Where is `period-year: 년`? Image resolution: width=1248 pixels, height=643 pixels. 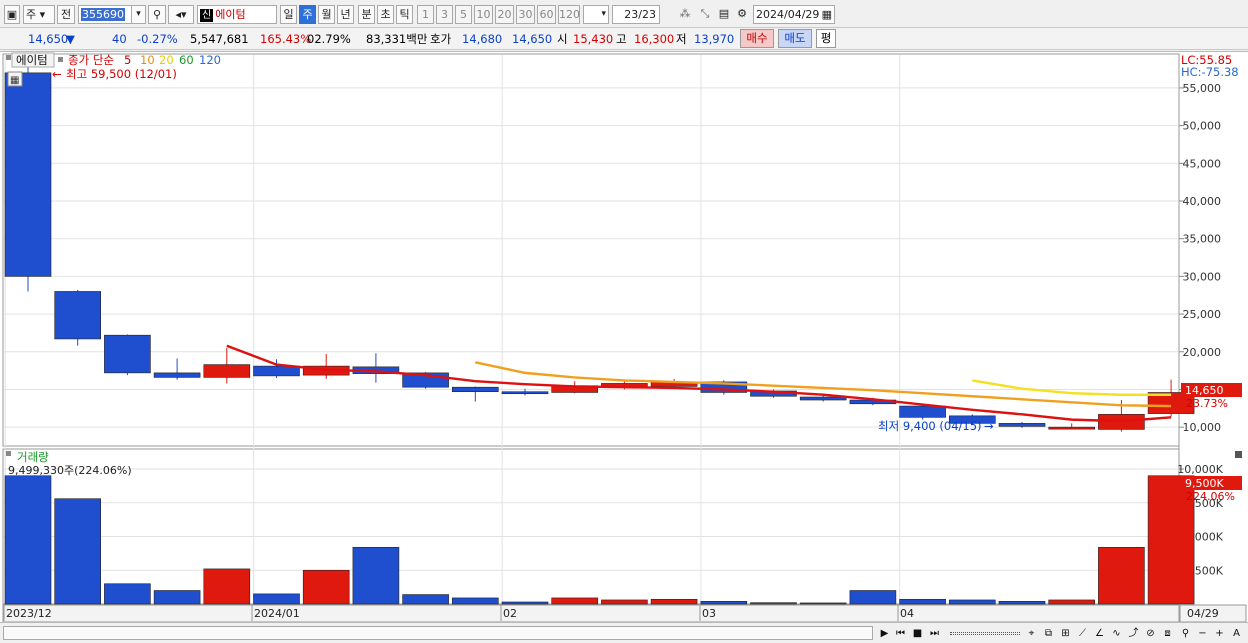 period-year: 년 is located at coordinates (345, 14).